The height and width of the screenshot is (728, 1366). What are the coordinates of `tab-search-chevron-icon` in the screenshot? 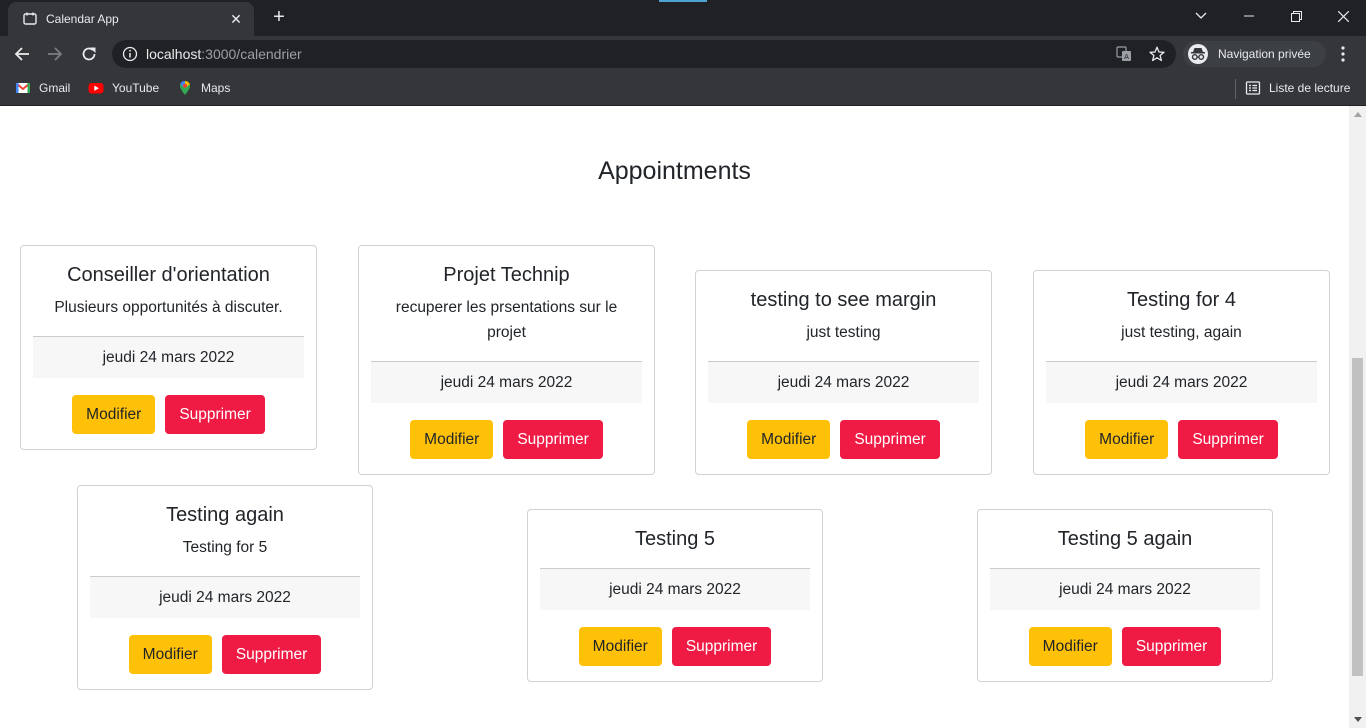 It's located at (1201, 16).